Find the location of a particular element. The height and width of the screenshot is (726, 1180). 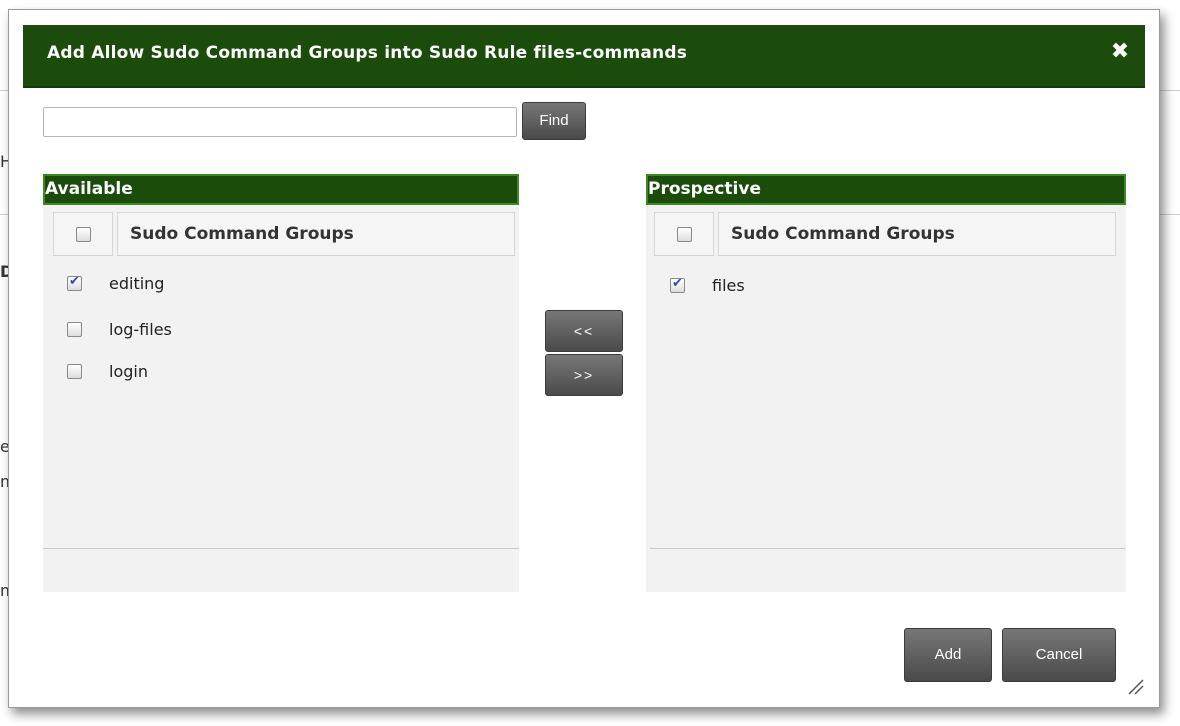

list-item-label: editing is located at coordinates (137, 283).